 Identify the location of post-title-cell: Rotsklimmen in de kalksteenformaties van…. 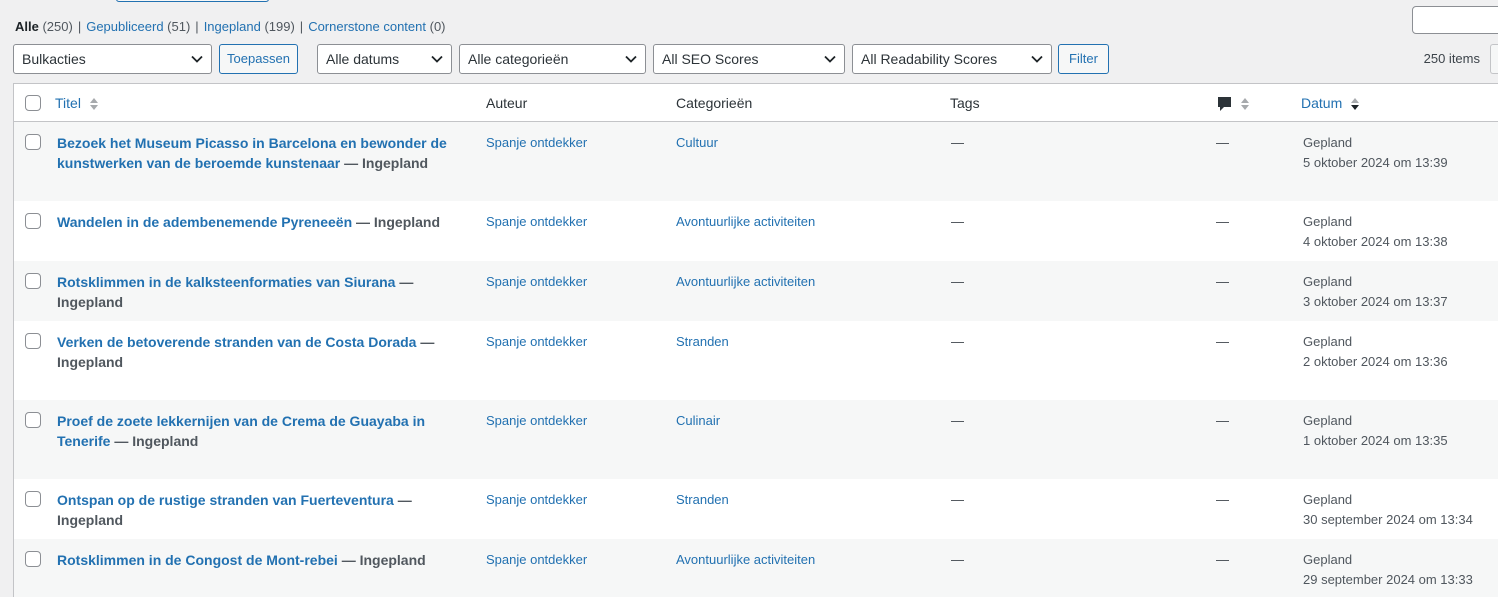
(267, 292).